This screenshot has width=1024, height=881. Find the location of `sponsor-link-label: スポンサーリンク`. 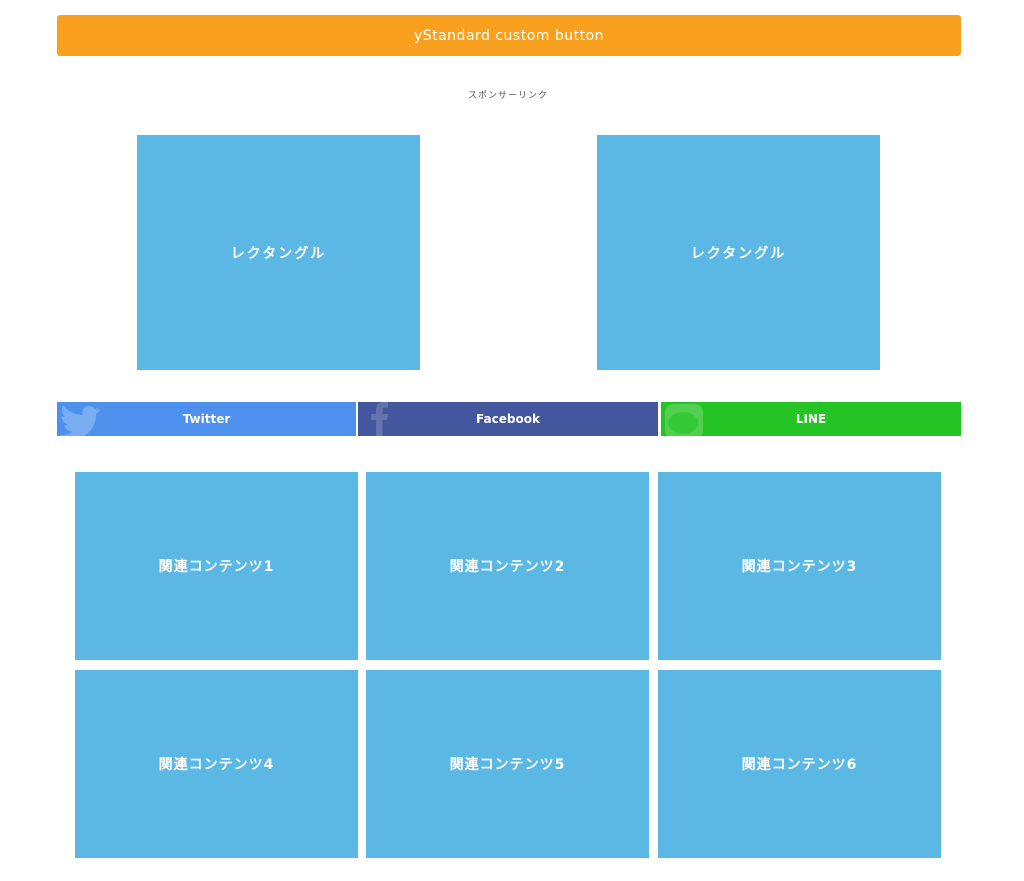

sponsor-link-label: スポンサーリンク is located at coordinates (507, 96).